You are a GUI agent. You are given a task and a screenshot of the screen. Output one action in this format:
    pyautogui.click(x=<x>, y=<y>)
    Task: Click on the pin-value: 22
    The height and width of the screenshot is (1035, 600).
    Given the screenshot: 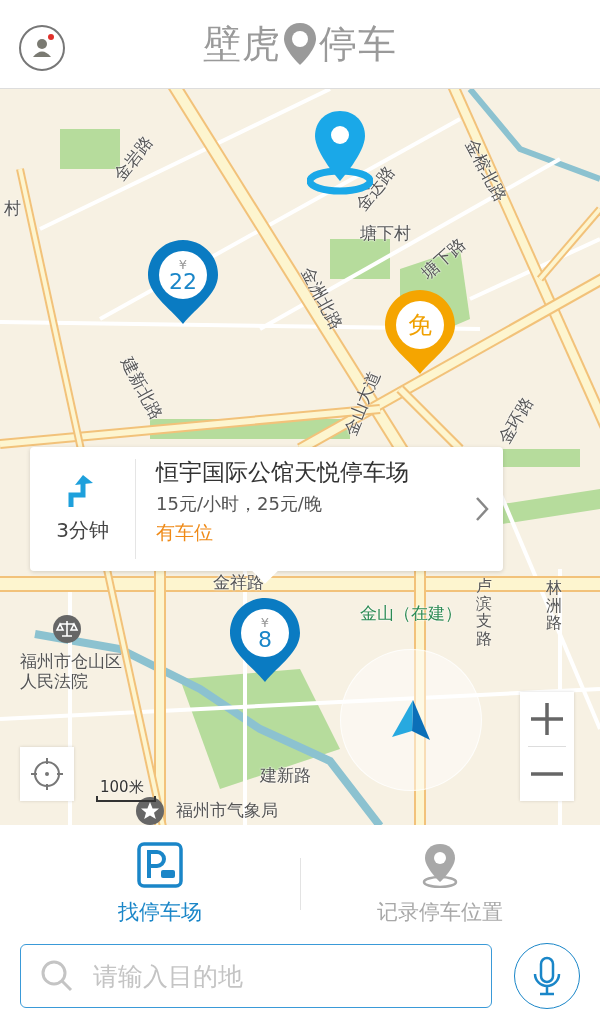 What is the action you would take?
    pyautogui.click(x=183, y=281)
    